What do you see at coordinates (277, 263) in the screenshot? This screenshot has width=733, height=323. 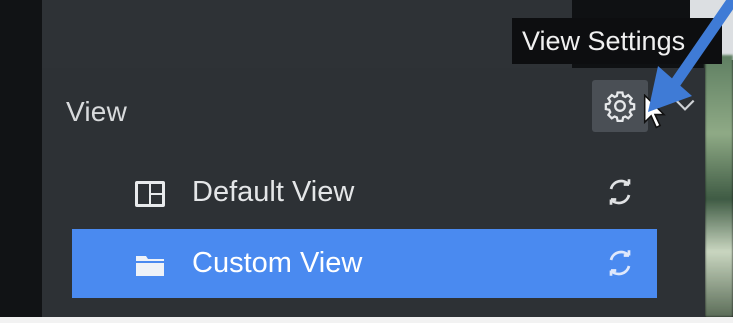 I see `row-label: Custom View` at bounding box center [277, 263].